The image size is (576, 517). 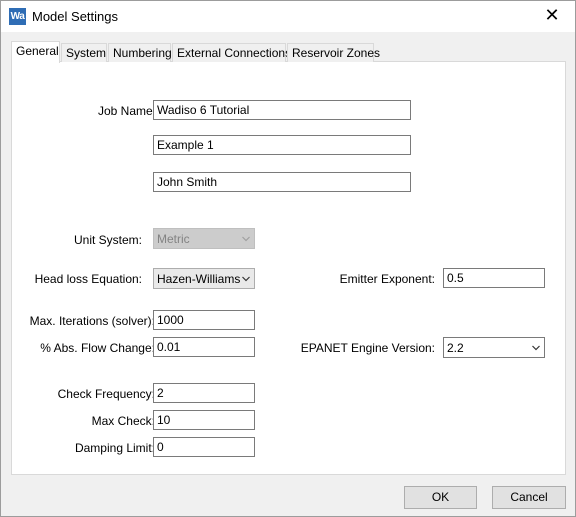 I want to click on engine-version-select: 2.2, so click(x=494, y=347).